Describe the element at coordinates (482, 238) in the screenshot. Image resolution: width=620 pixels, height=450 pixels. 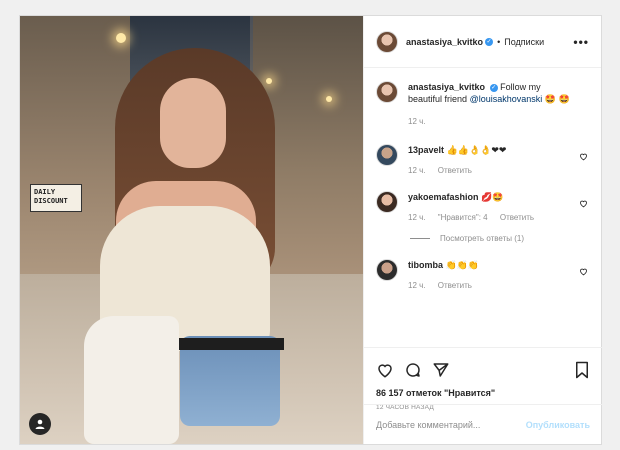
I see `view-replies-label: Посмотреть ответы (1)` at that location.